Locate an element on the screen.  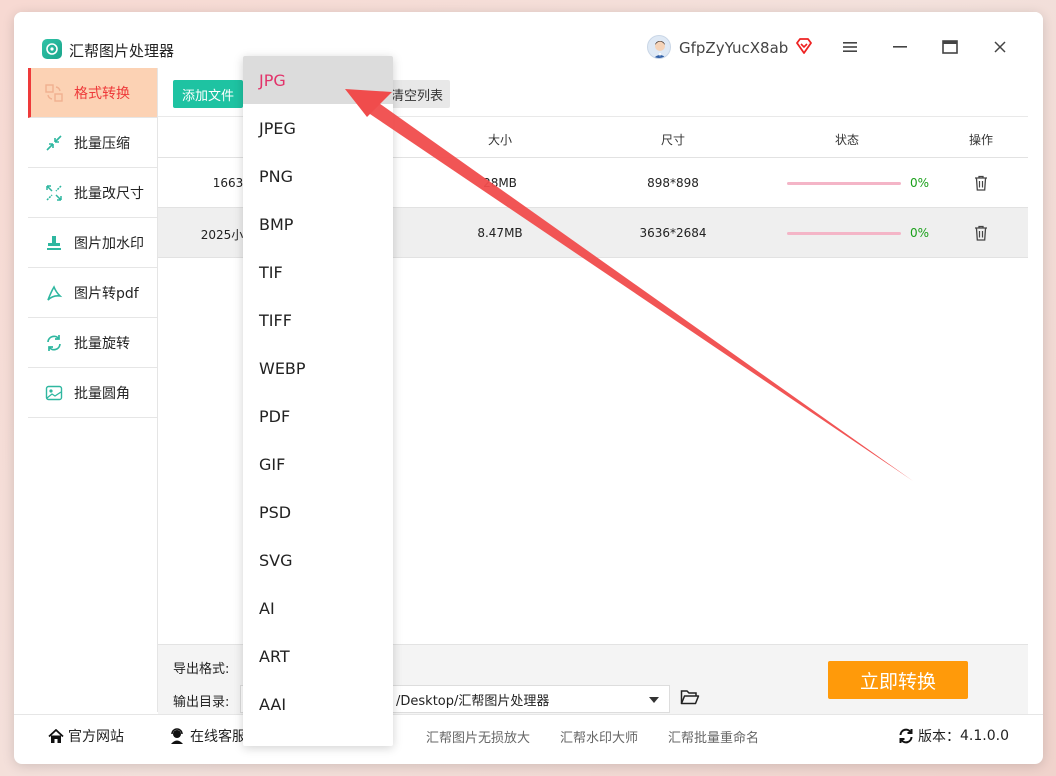
format-option-psd: PSD is located at coordinates (318, 512).